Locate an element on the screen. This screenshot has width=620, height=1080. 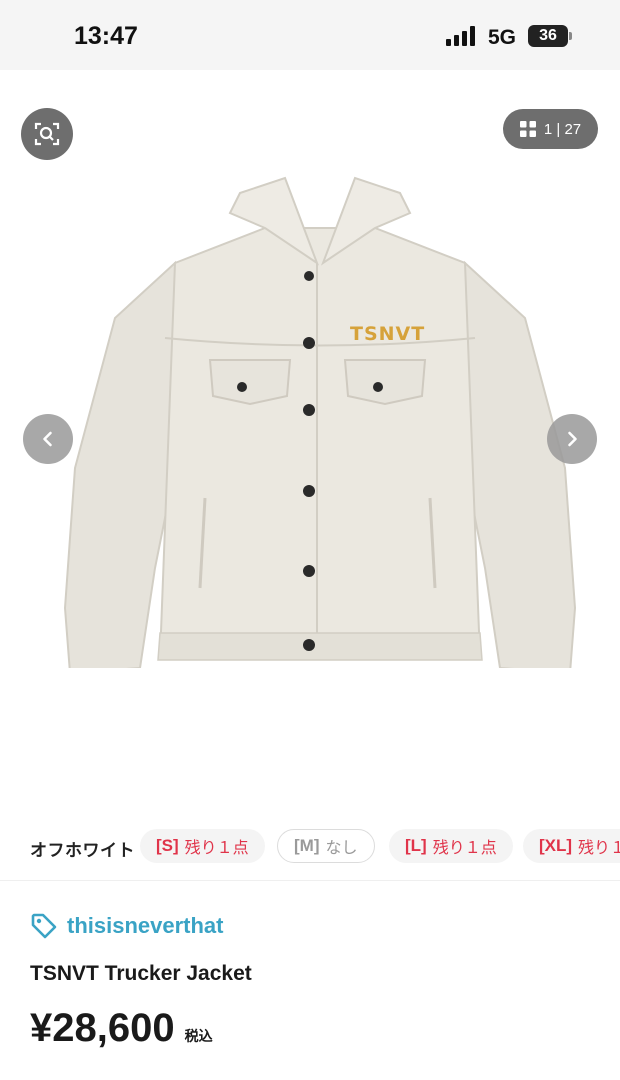
status-time: 13:47 is located at coordinates (106, 36).